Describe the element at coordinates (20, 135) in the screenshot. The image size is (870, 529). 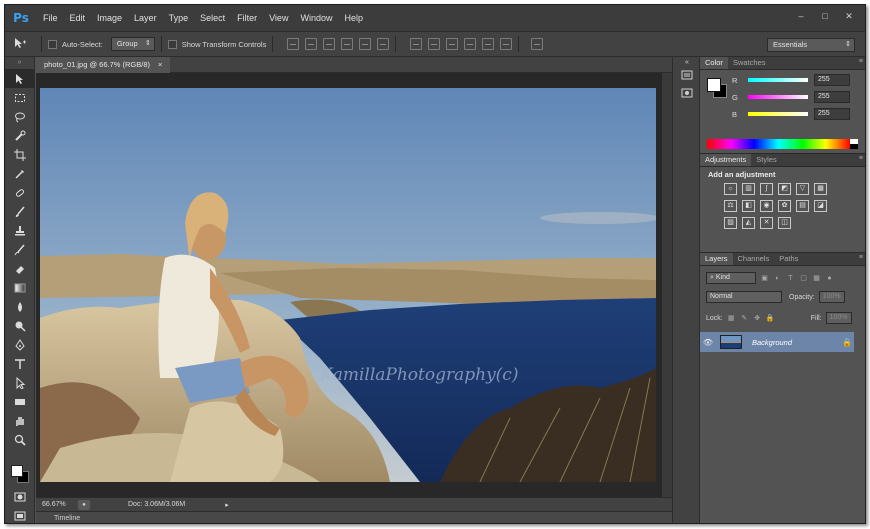
I see `quick-select-tool-button` at that location.